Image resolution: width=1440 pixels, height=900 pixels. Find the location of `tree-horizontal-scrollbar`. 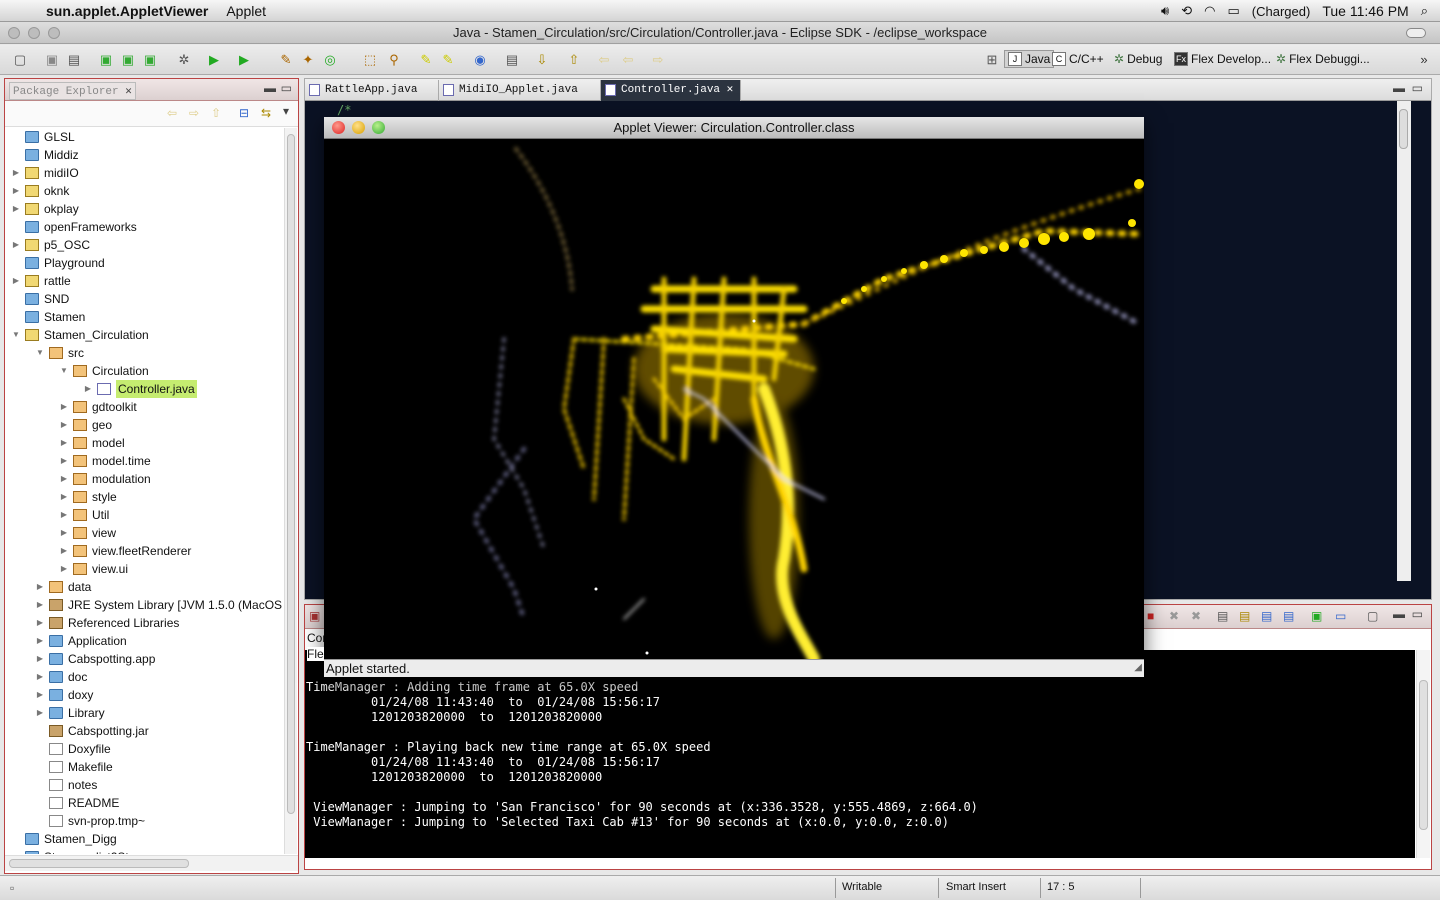

tree-horizontal-scrollbar is located at coordinates (151, 863).